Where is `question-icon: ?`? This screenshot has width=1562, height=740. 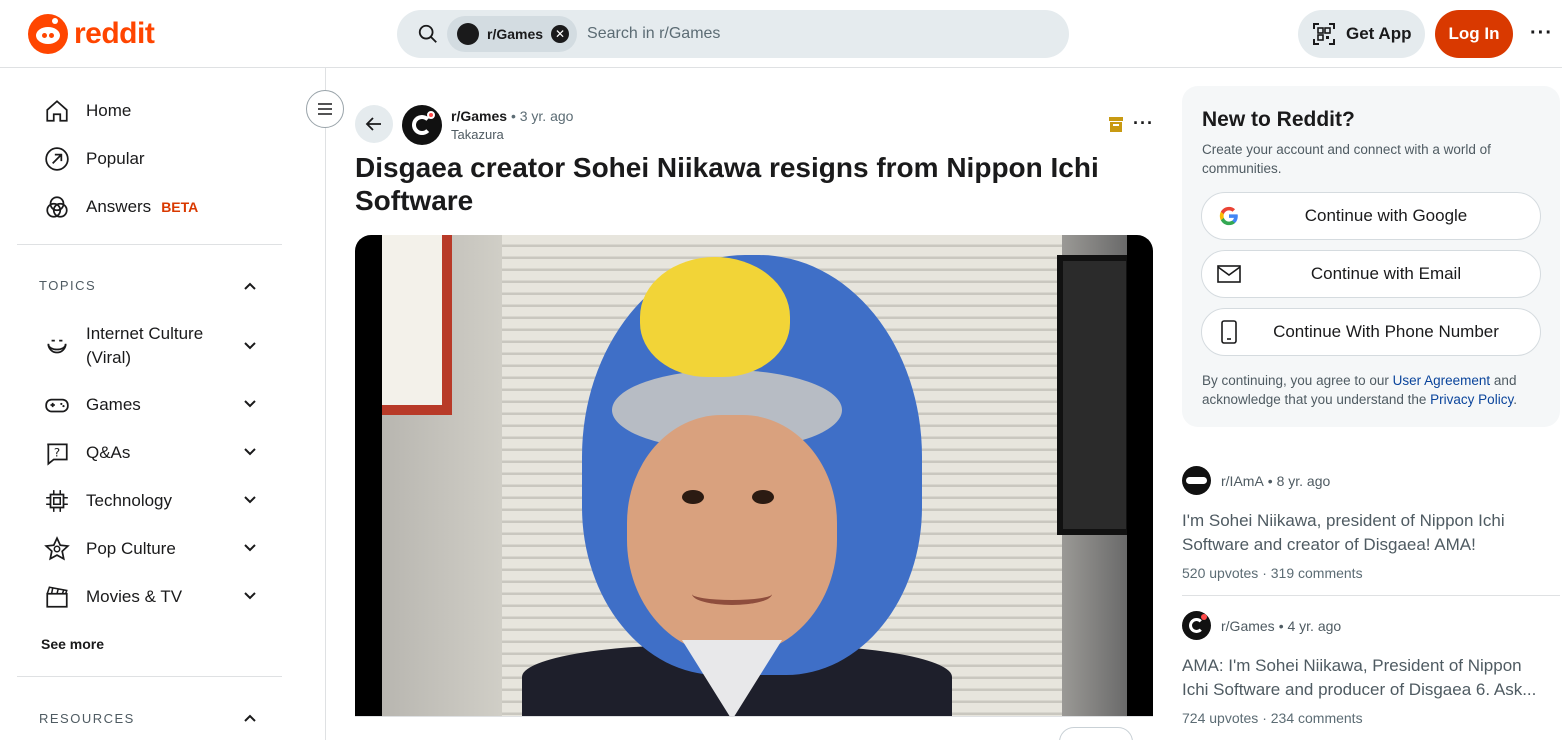 question-icon: ? is located at coordinates (57, 454).